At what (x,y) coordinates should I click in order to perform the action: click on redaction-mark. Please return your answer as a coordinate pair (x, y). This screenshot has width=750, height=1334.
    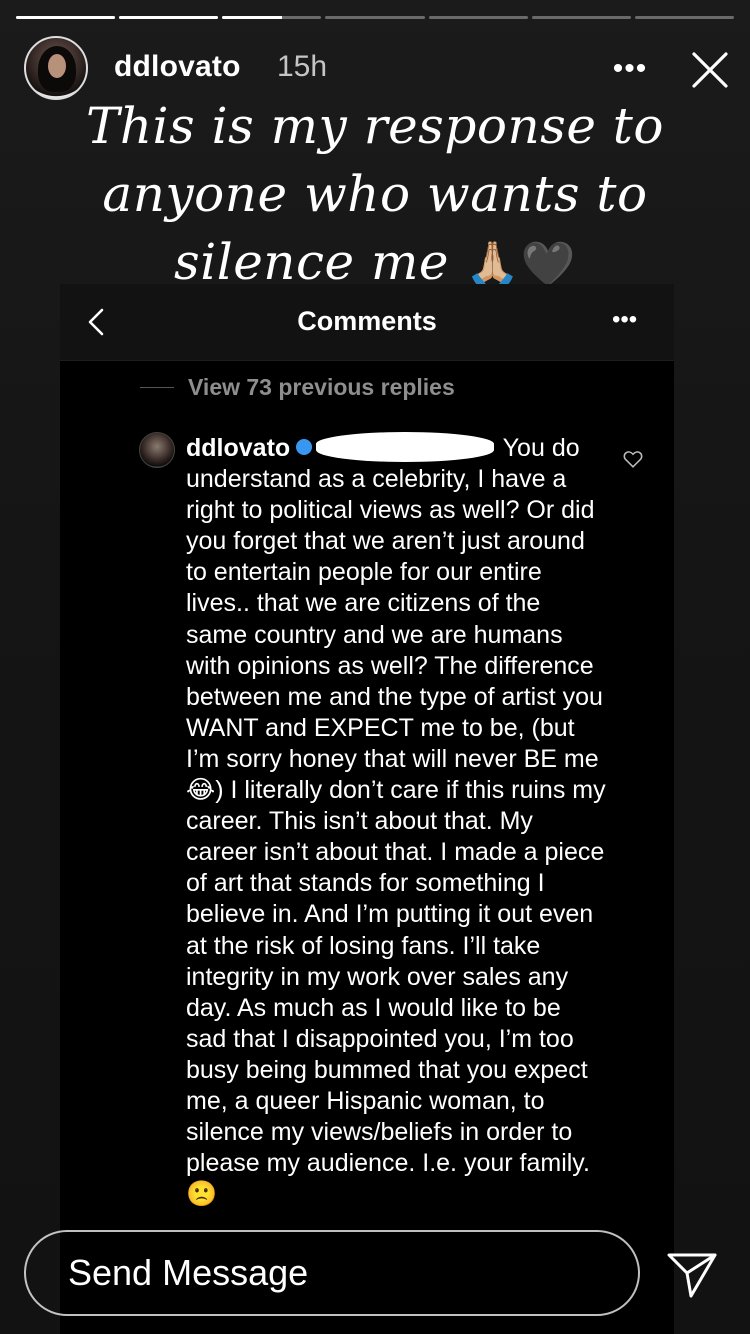
    Looking at the image, I should click on (405, 447).